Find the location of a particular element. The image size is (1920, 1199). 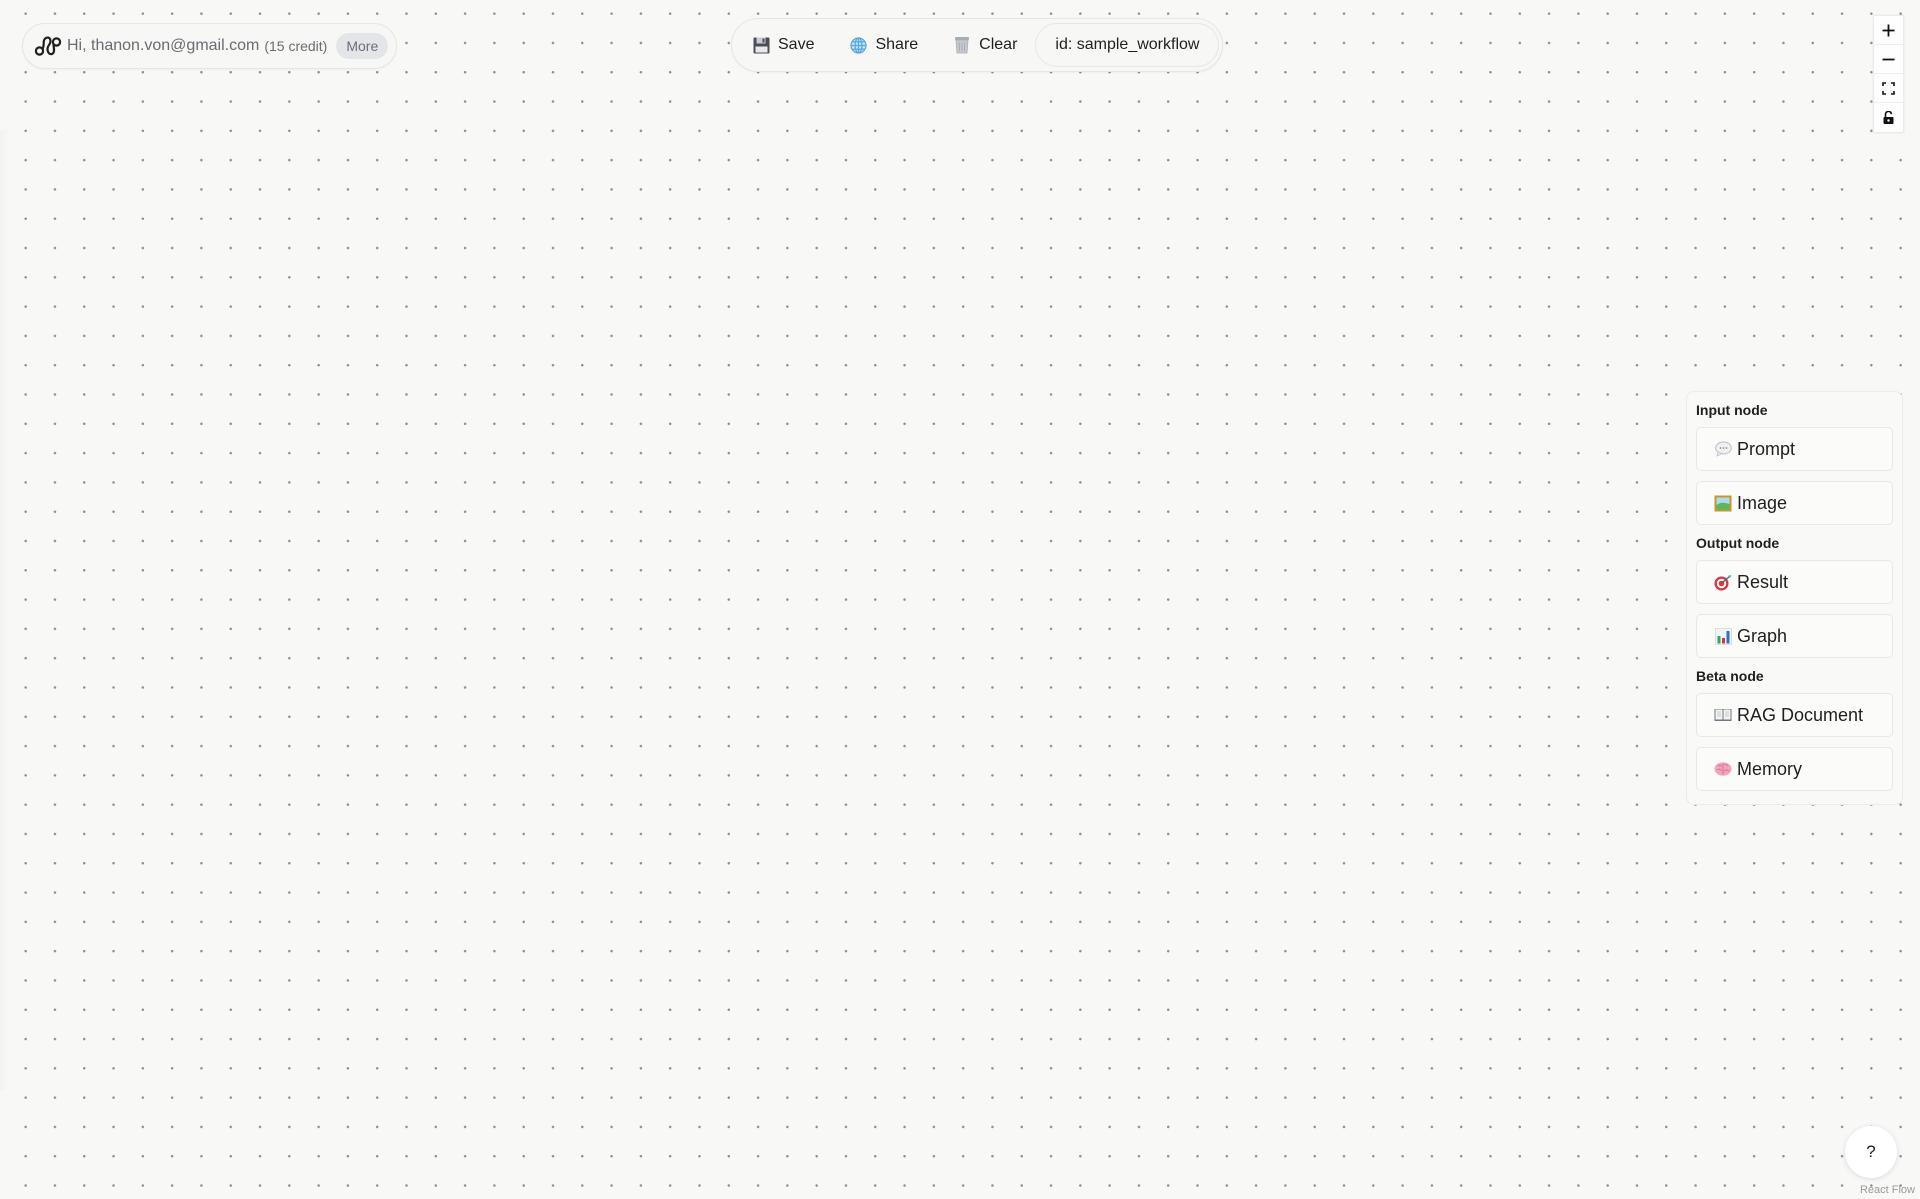

zoom-out-button is located at coordinates (1888, 59).